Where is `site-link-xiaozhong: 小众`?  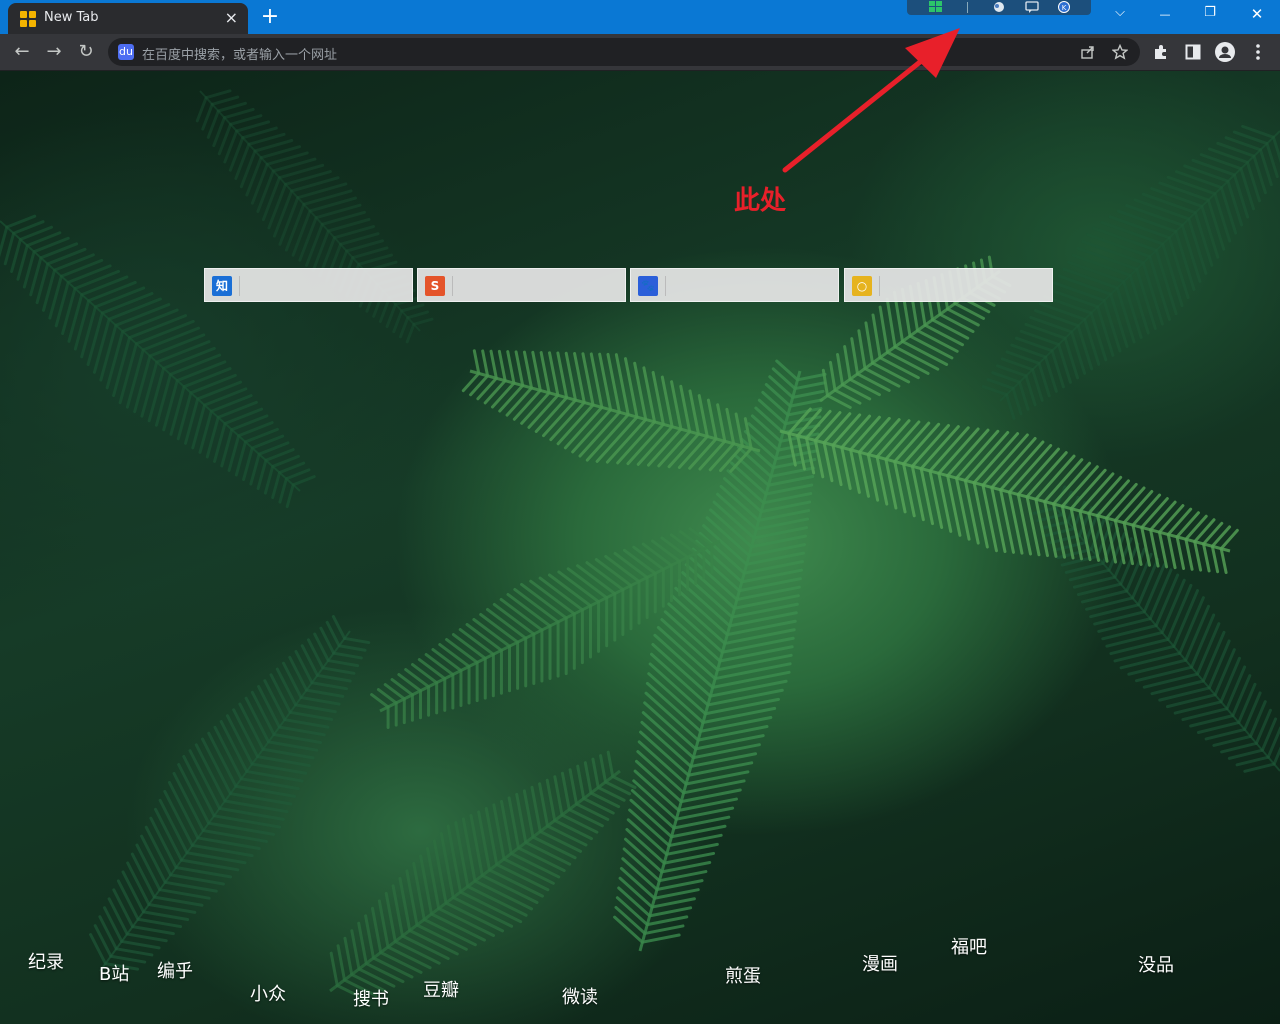 site-link-xiaozhong: 小众 is located at coordinates (268, 993).